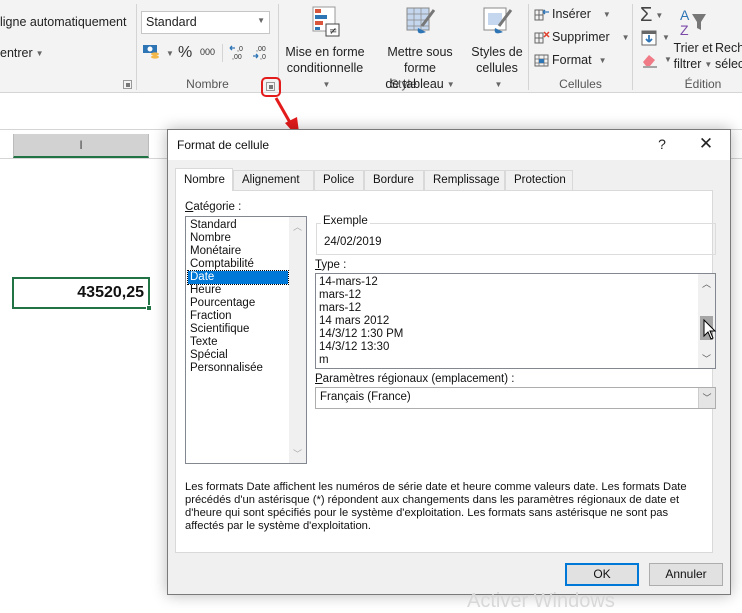 This screenshot has width=742, height=613. I want to click on clear-button: ▼, so click(656, 60).